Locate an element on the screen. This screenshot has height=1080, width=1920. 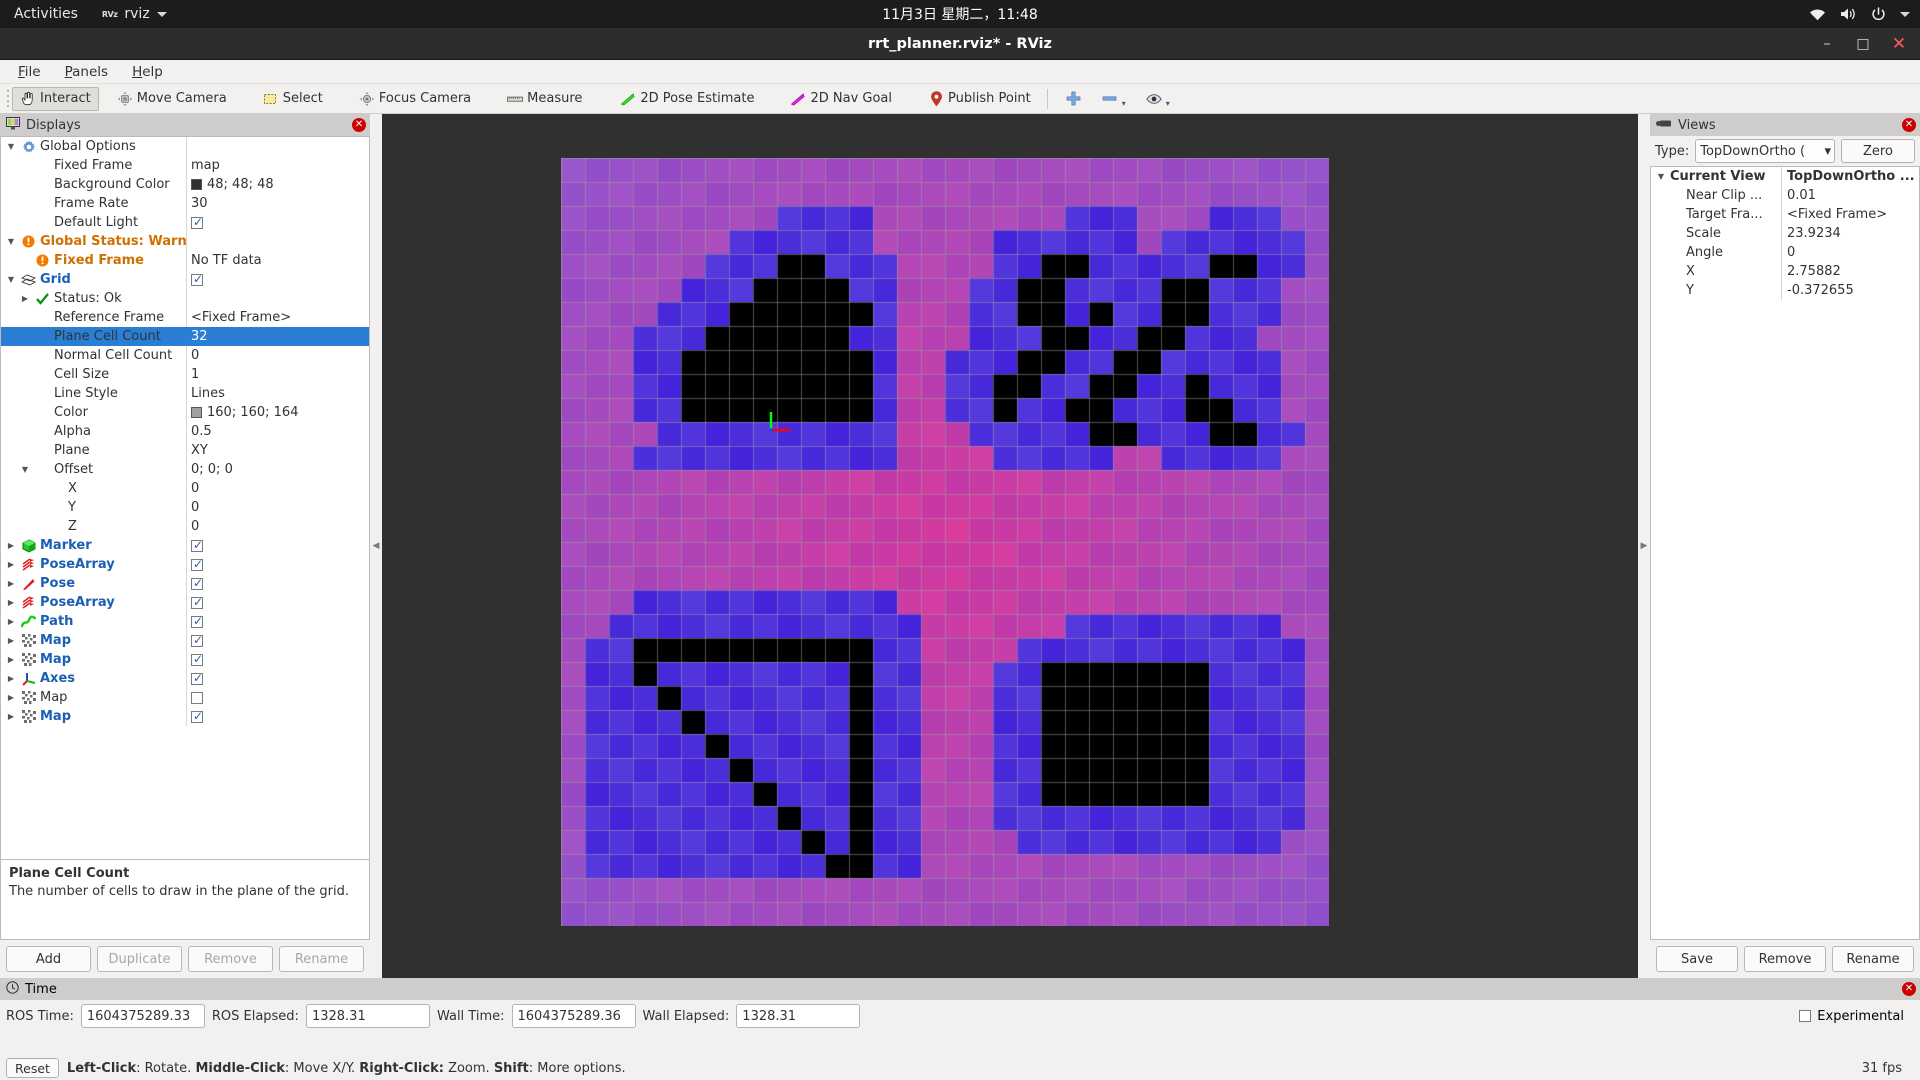
displays-row-grid: ▼ Grid is located at coordinates (185, 279).